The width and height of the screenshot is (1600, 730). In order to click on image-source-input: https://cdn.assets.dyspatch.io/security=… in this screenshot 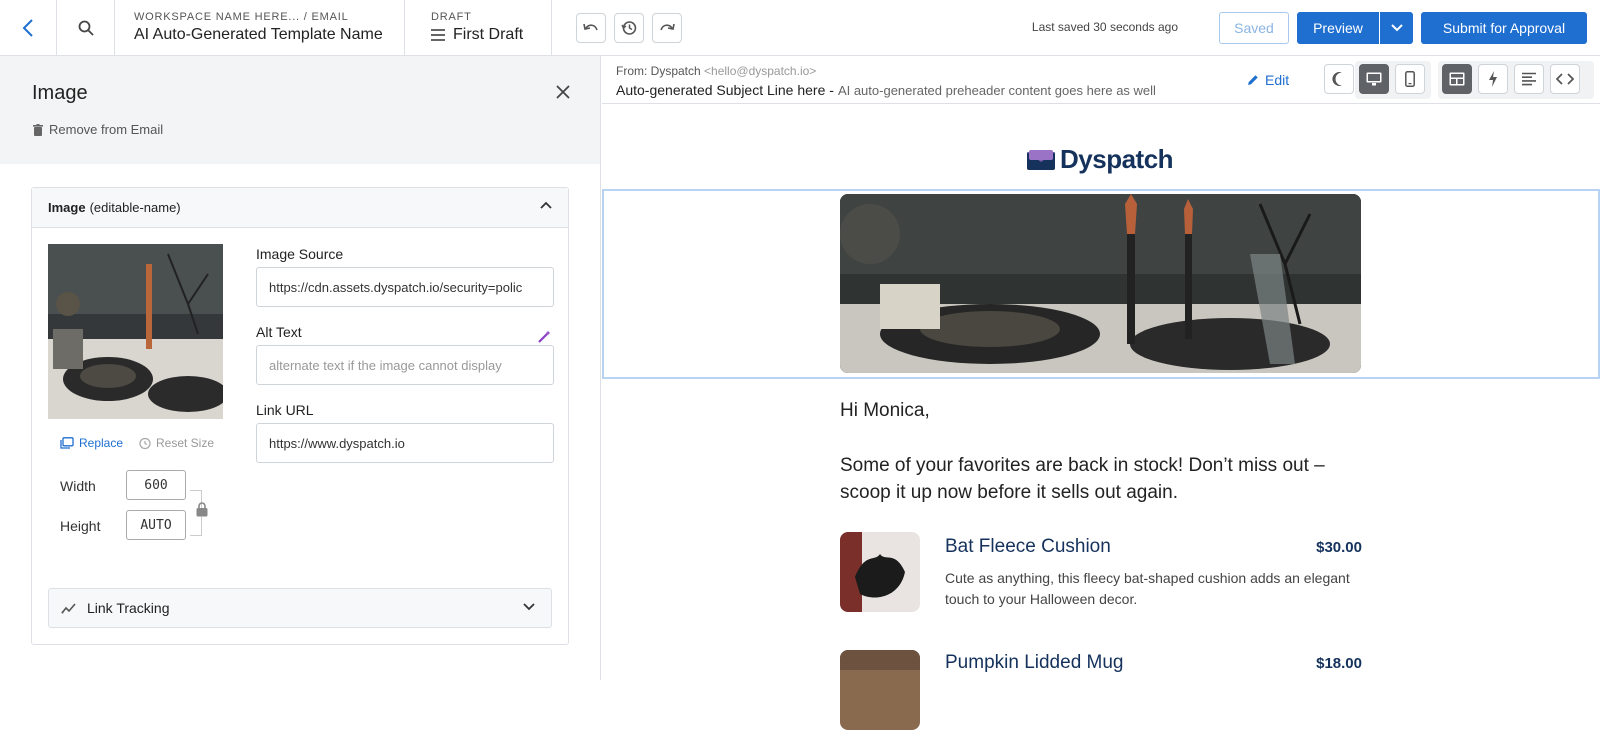, I will do `click(405, 287)`.